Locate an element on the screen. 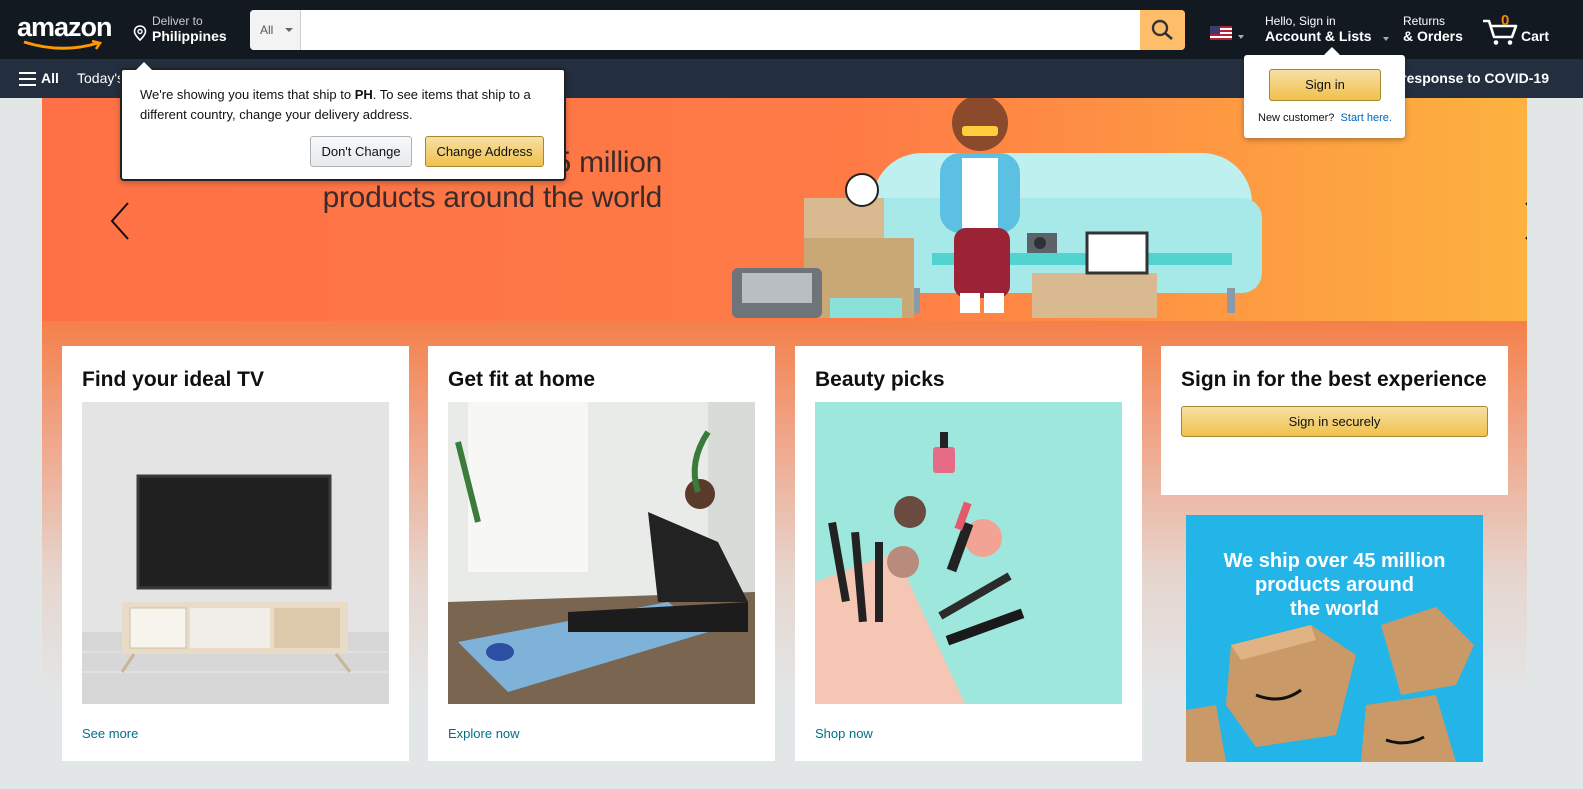 The height and width of the screenshot is (789, 1583). returns-label: Returns is located at coordinates (1424, 21).